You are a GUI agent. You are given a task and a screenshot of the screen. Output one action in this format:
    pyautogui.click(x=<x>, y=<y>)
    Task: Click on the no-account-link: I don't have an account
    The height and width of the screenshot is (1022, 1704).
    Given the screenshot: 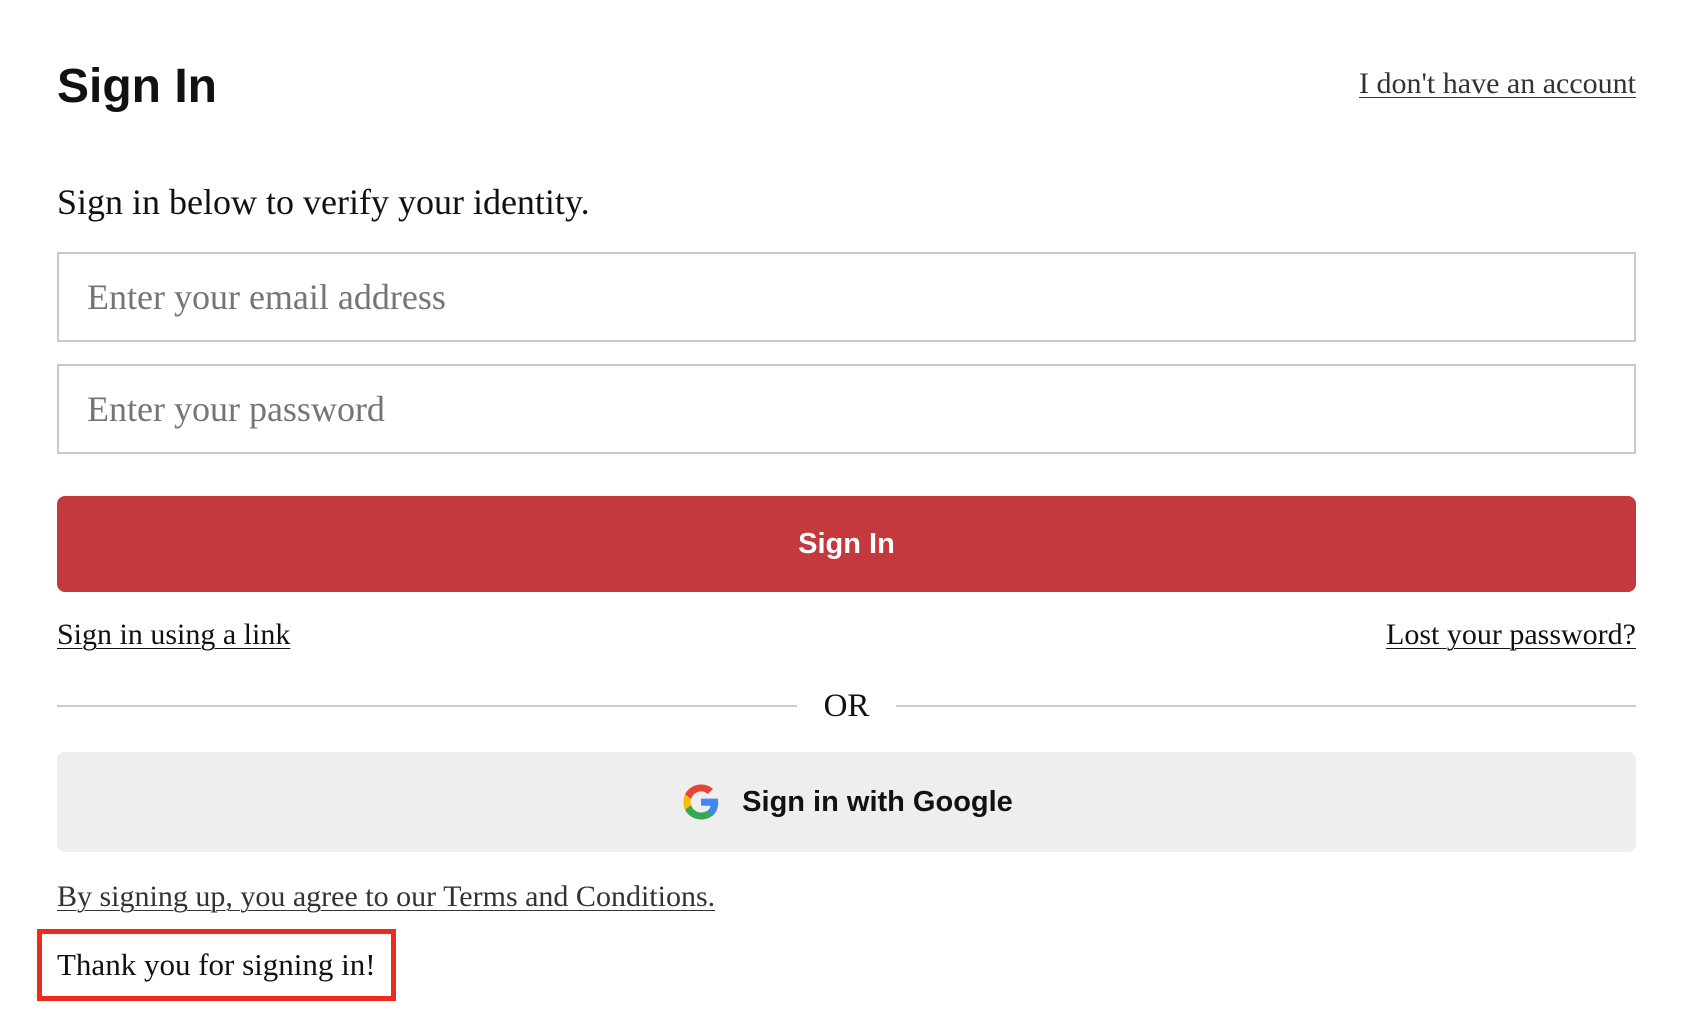 What is the action you would take?
    pyautogui.click(x=1497, y=84)
    